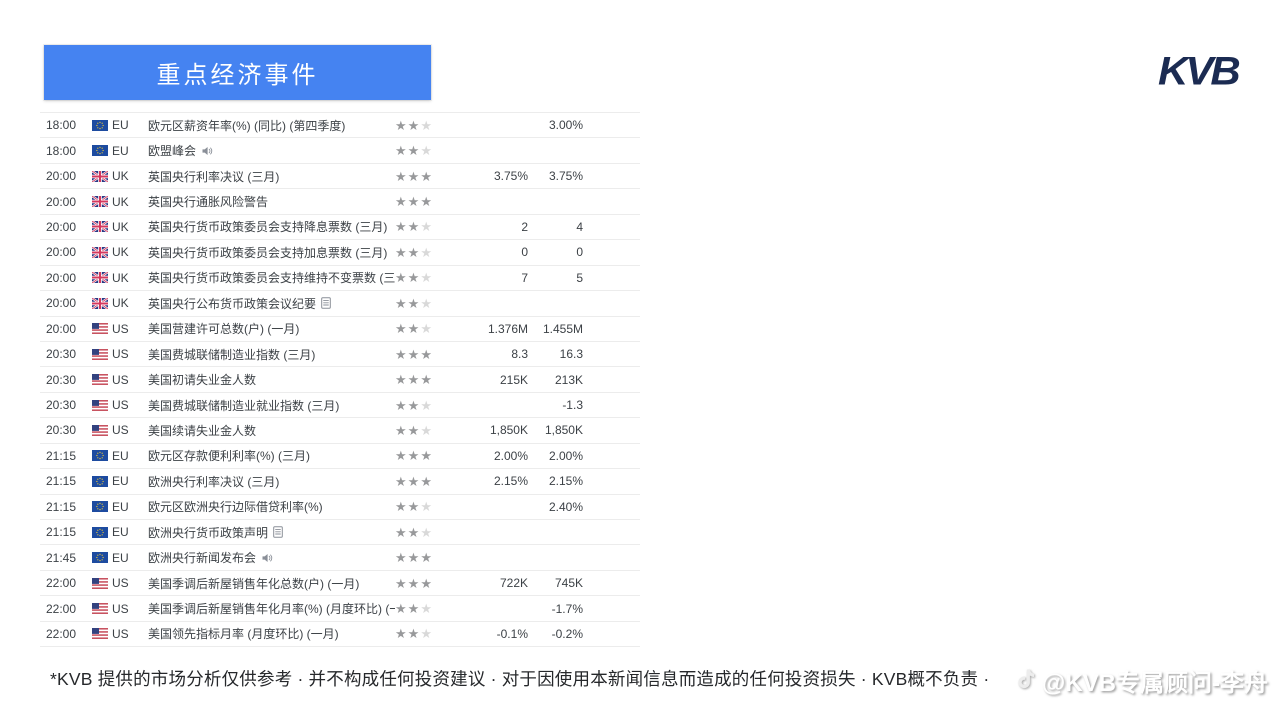  Describe the element at coordinates (120, 633) in the screenshot. I see `country-code: US` at that location.